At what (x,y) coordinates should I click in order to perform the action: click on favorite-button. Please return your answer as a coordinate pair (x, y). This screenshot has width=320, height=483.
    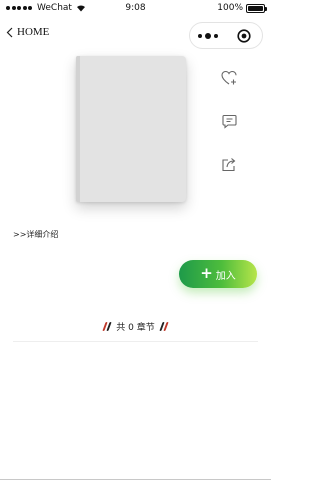
    Looking at the image, I should click on (229, 78).